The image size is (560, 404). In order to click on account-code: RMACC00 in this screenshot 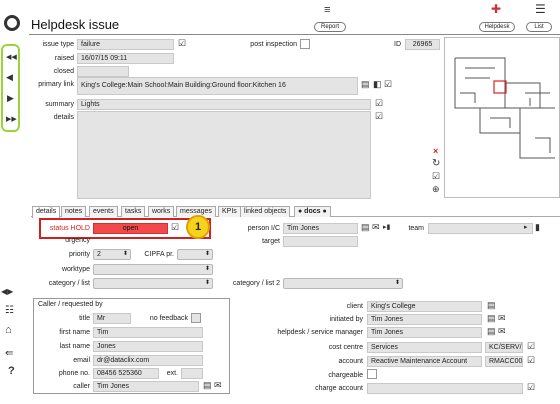, I will do `click(504, 361)`.